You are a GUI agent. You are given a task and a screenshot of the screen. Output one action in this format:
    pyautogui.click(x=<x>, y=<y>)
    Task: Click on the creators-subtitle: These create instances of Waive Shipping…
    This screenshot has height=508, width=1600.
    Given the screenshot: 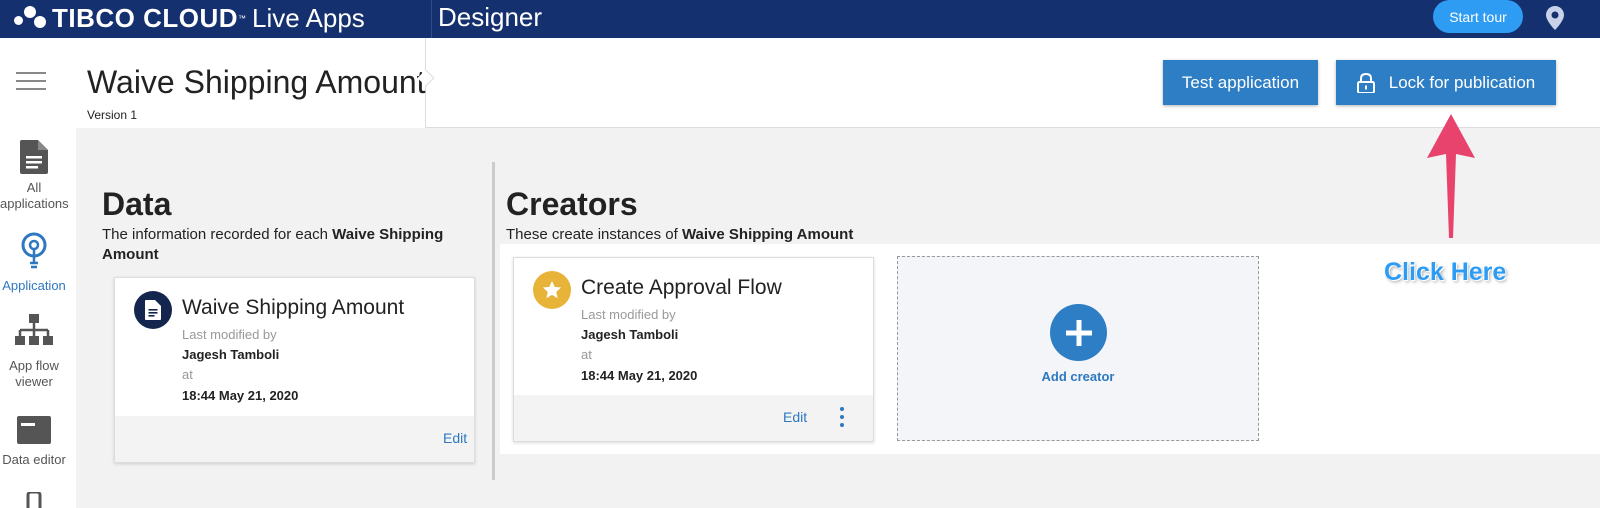 What is the action you would take?
    pyautogui.click(x=756, y=235)
    